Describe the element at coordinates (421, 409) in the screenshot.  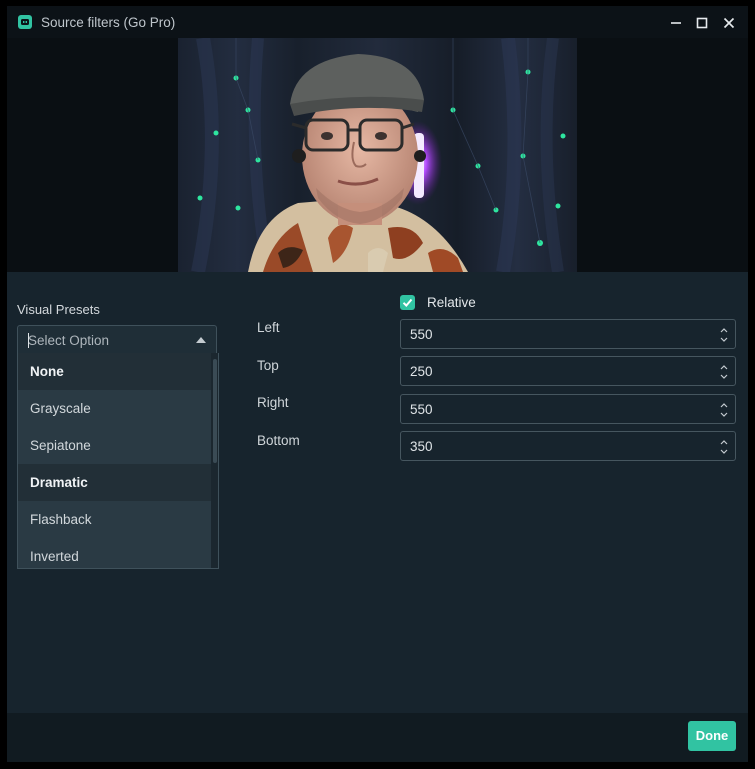
I see `right-value: 550` at that location.